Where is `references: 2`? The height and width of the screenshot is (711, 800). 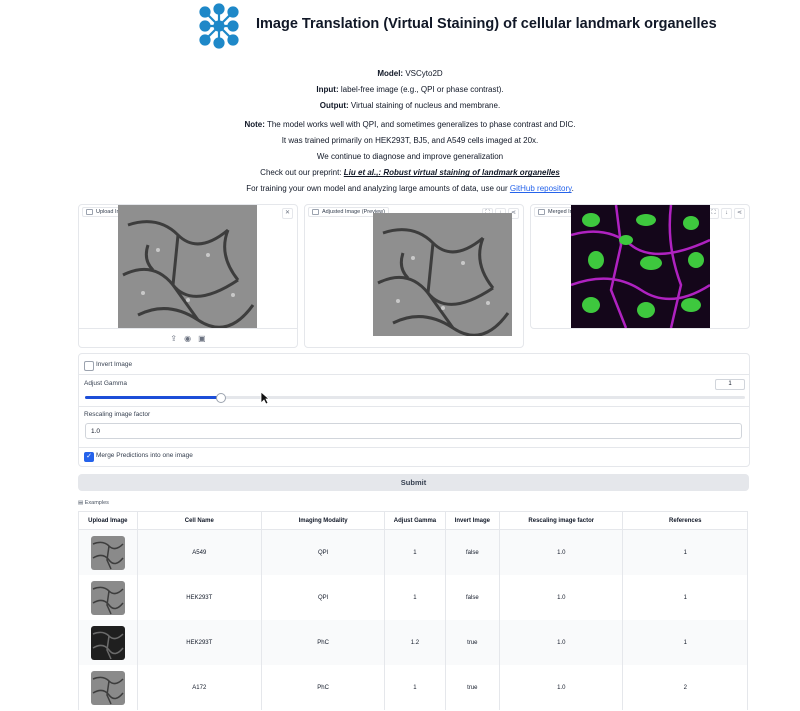
references: 2 is located at coordinates (685, 687).